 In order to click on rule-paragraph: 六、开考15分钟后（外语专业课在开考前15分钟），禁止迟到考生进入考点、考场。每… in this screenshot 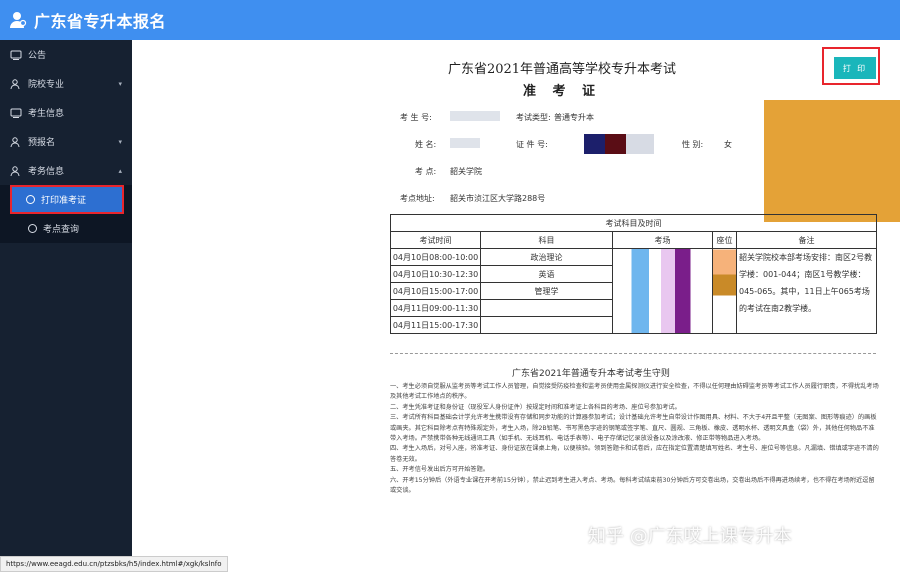, I will do `click(632, 485)`.